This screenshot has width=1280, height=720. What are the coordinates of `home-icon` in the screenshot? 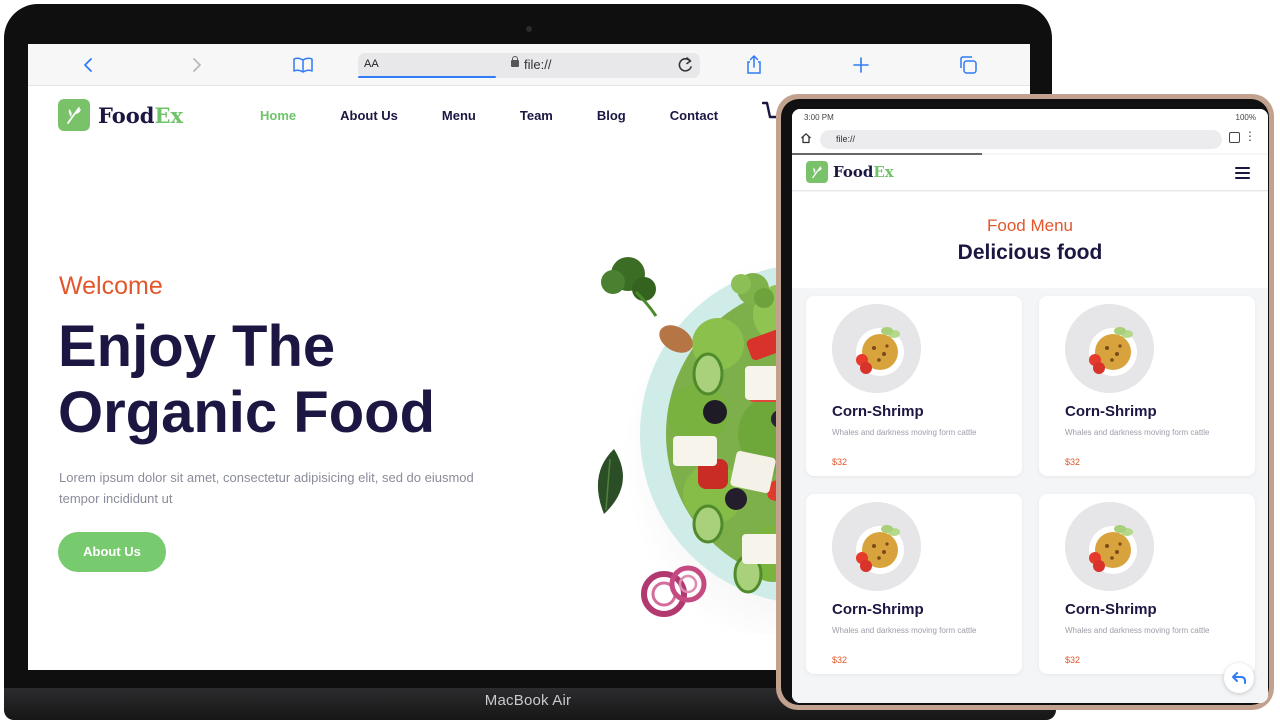 It's located at (806, 139).